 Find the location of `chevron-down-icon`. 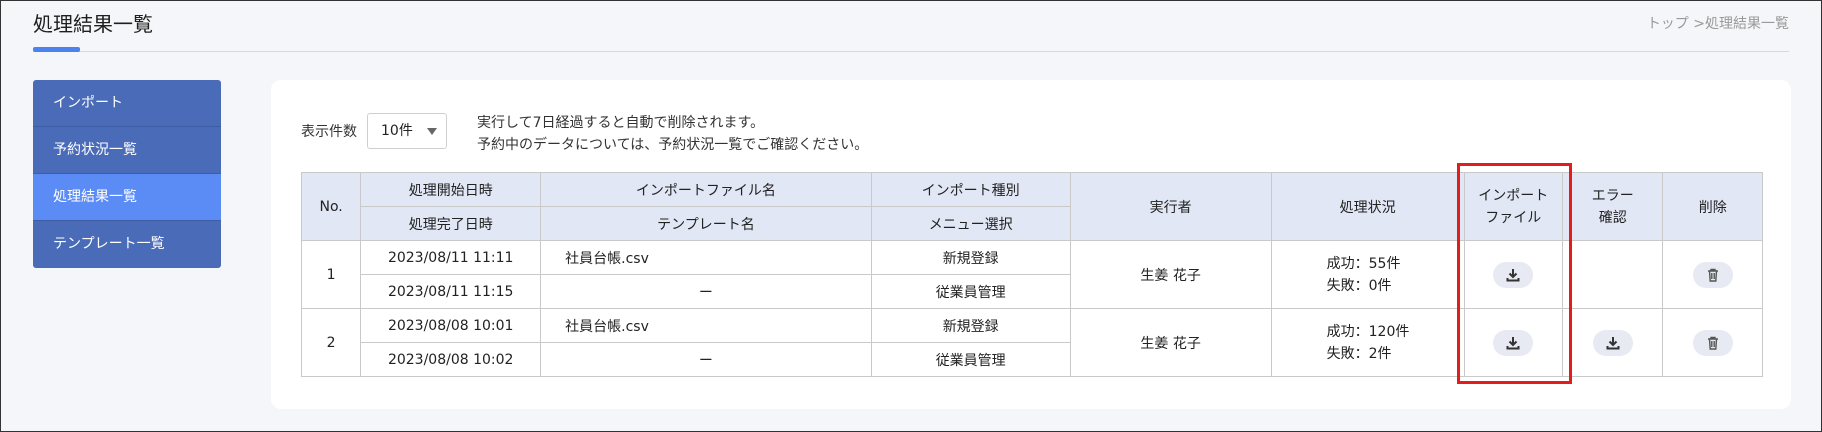

chevron-down-icon is located at coordinates (432, 131).